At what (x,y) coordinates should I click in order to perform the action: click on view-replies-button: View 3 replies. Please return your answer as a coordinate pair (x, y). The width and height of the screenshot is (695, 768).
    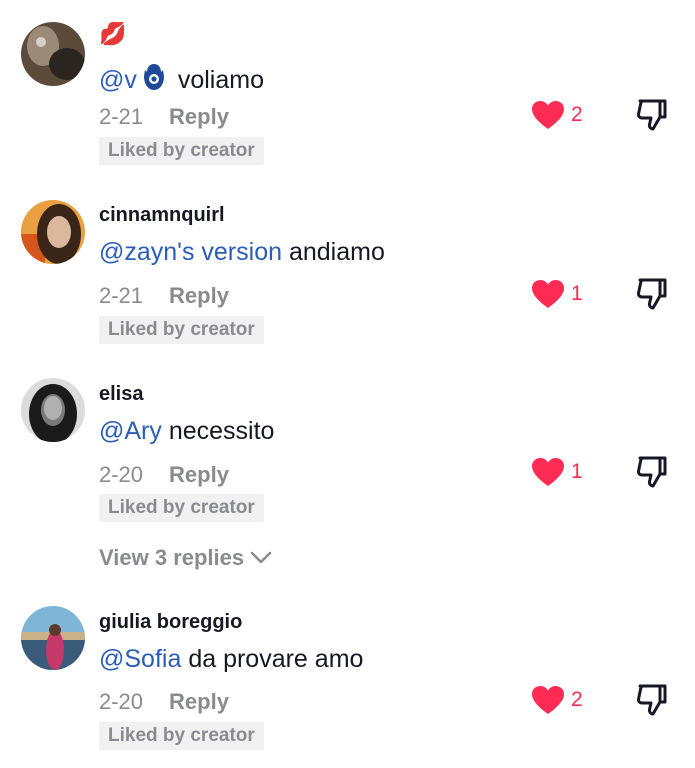
    Looking at the image, I should click on (185, 558).